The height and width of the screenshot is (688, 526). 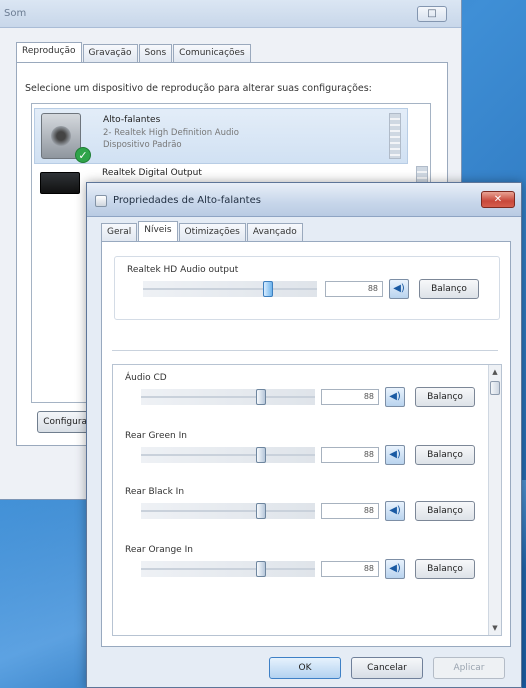 What do you see at coordinates (230, 289) in the screenshot?
I see `master-slider` at bounding box center [230, 289].